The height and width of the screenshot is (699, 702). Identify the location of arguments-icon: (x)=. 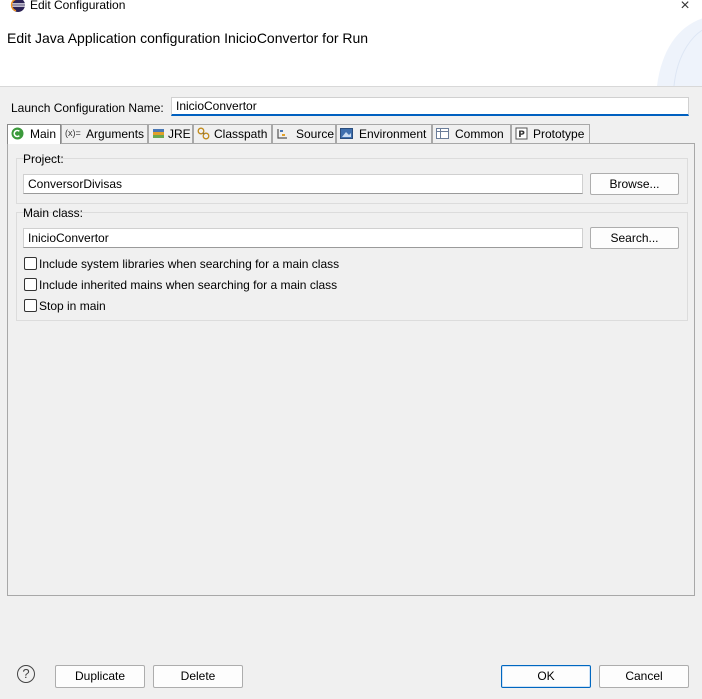
(73, 133).